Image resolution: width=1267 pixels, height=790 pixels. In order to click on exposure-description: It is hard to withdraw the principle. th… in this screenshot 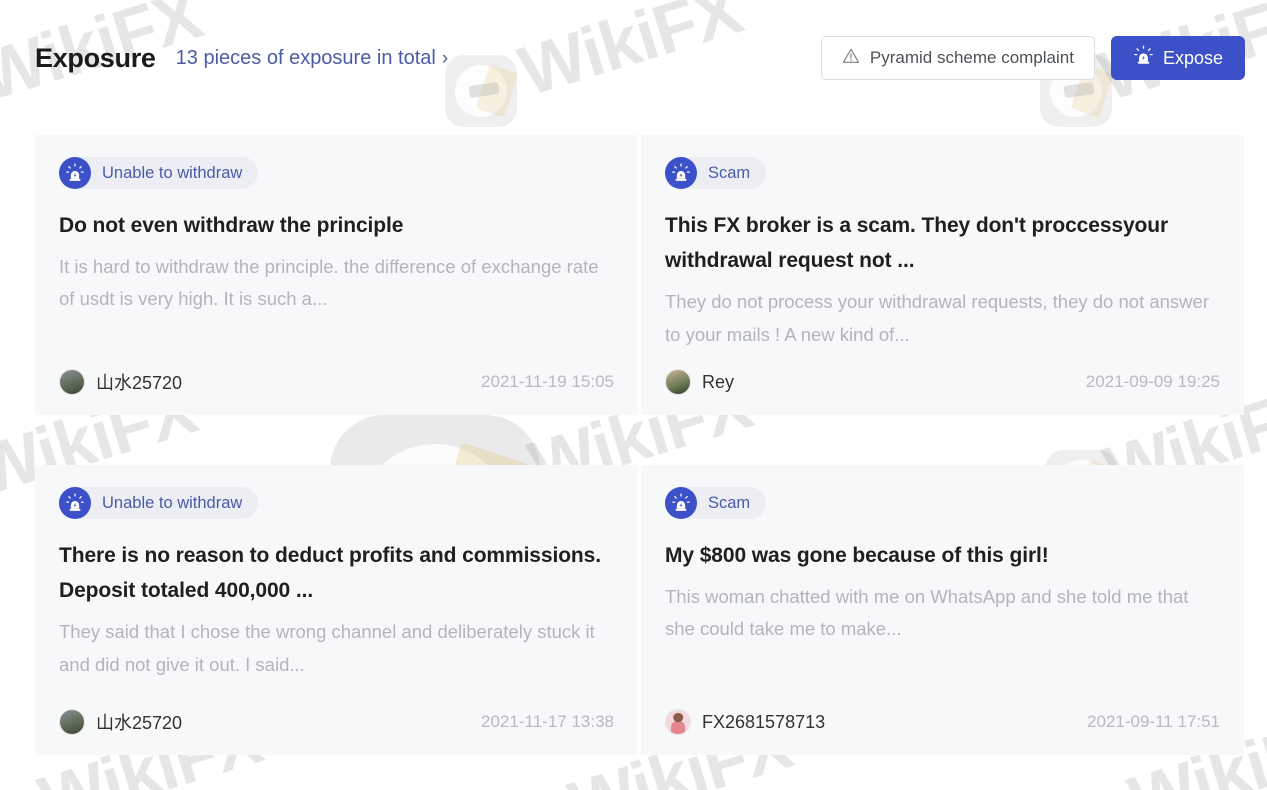, I will do `click(329, 283)`.